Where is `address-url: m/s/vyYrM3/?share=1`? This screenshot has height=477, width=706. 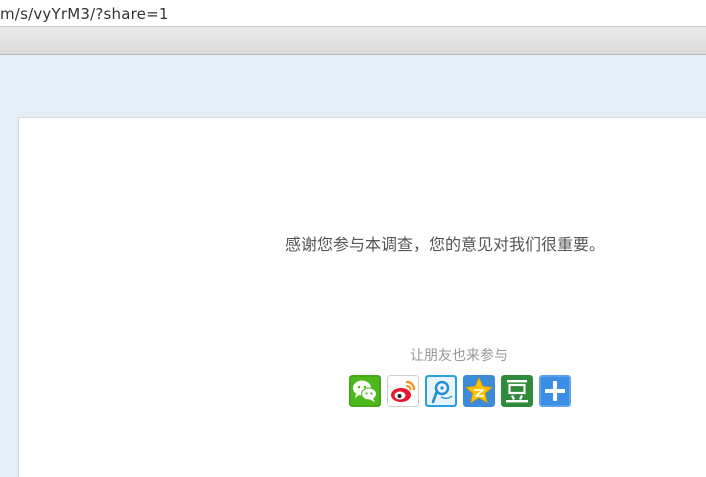
address-url: m/s/vyYrM3/?share=1 is located at coordinates (84, 14).